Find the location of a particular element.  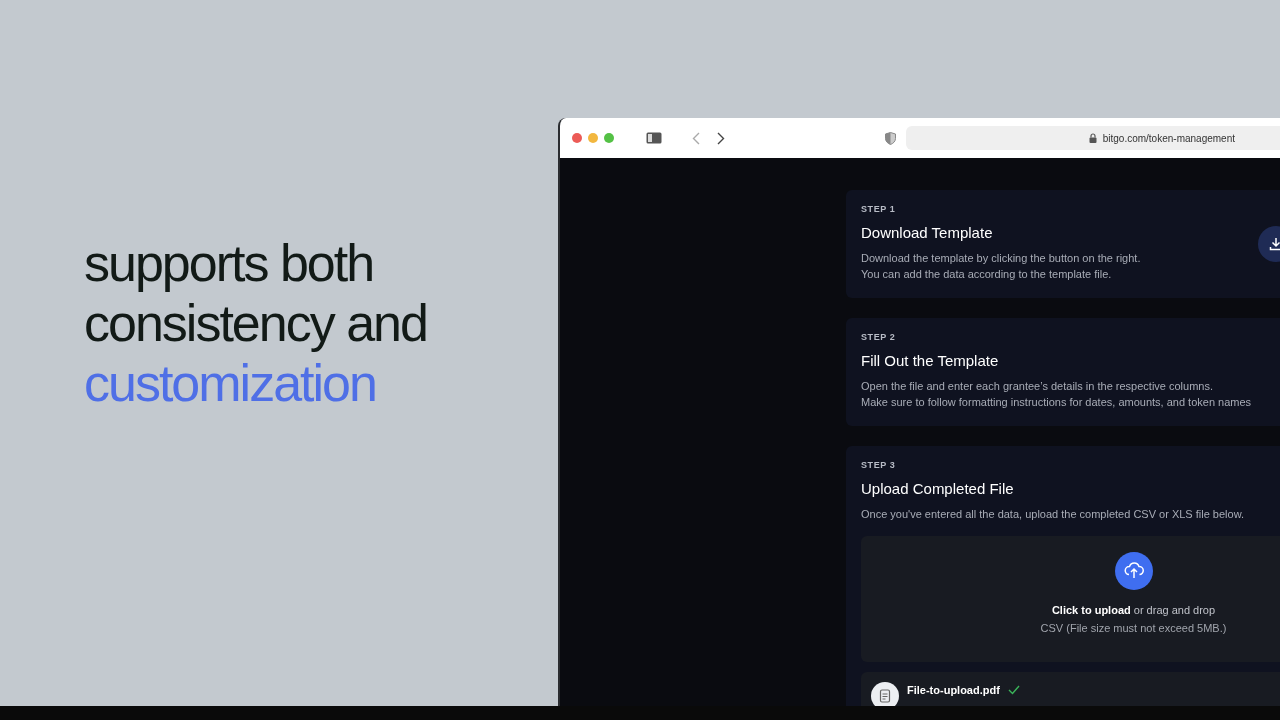

step-label: STEP 2 is located at coordinates (879, 337).